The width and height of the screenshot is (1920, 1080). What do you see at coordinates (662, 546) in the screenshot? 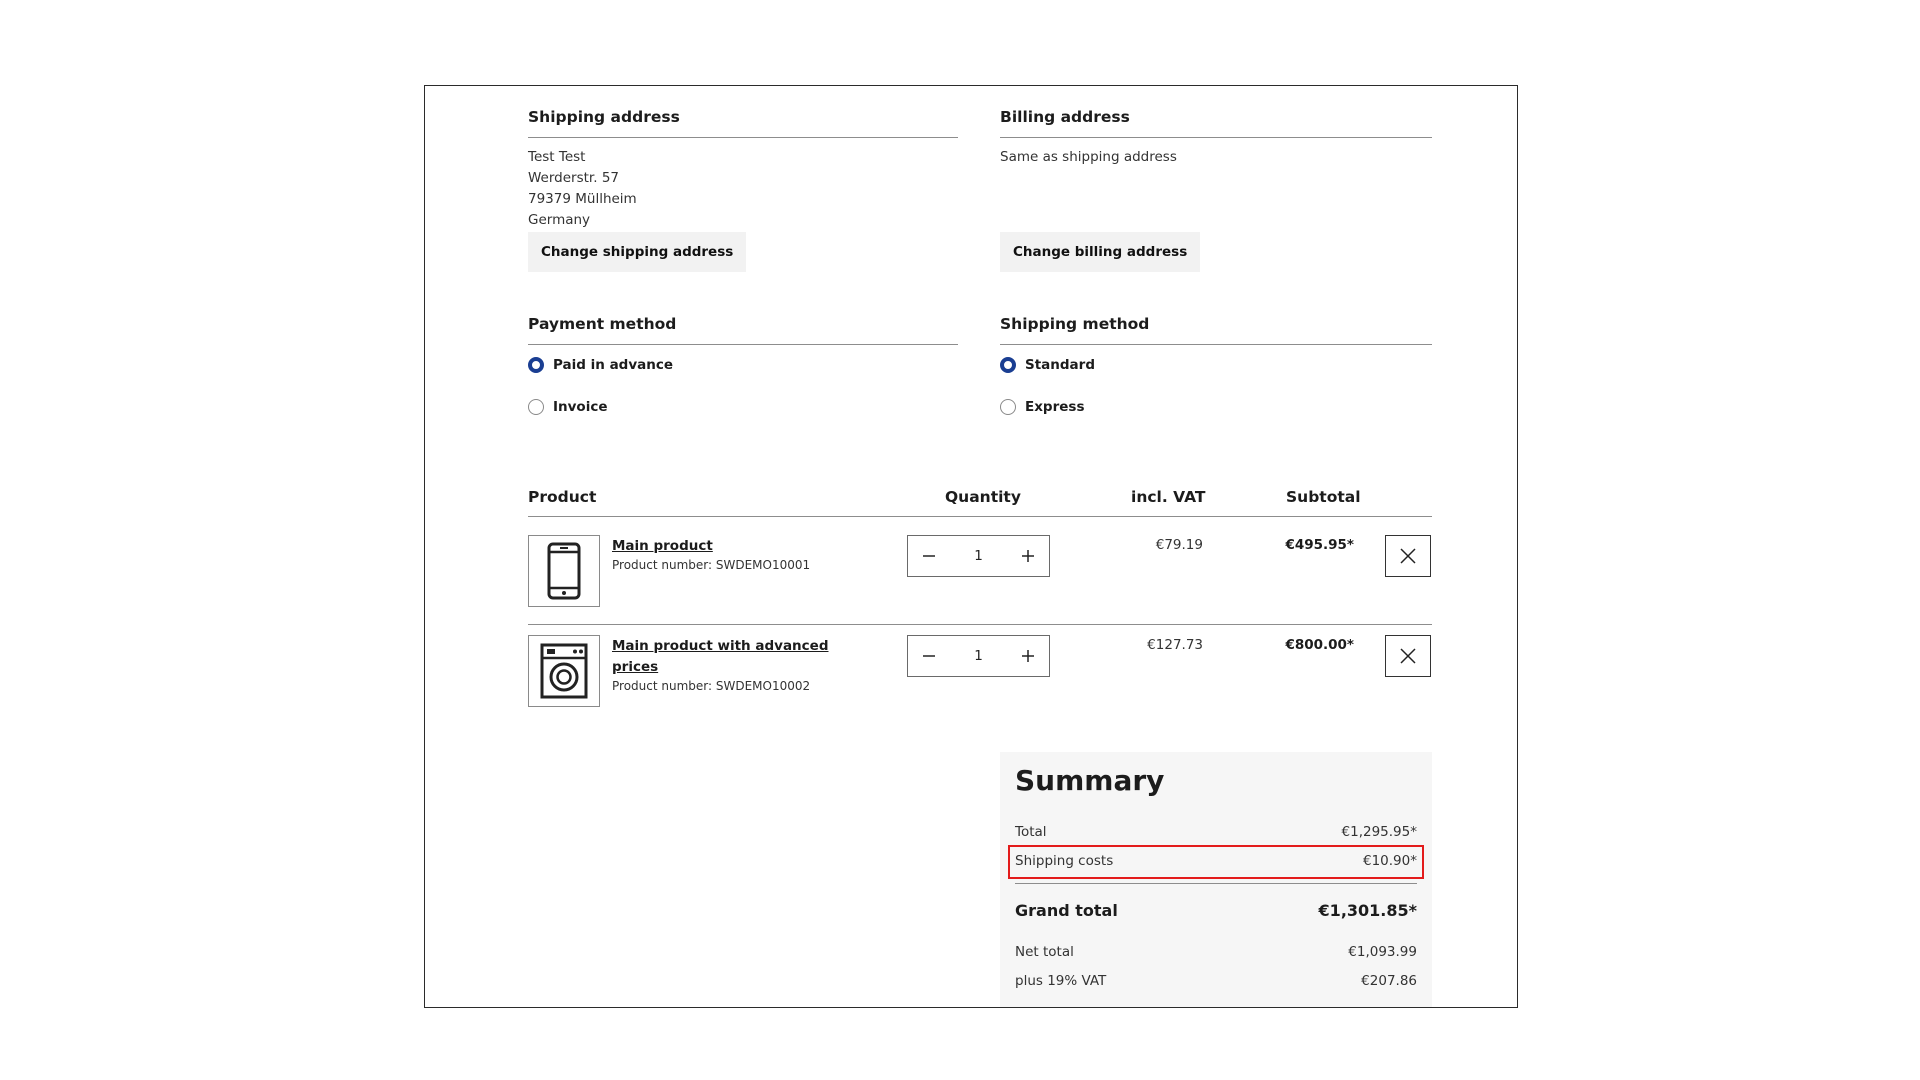
I see `product-name-link: Main product` at bounding box center [662, 546].